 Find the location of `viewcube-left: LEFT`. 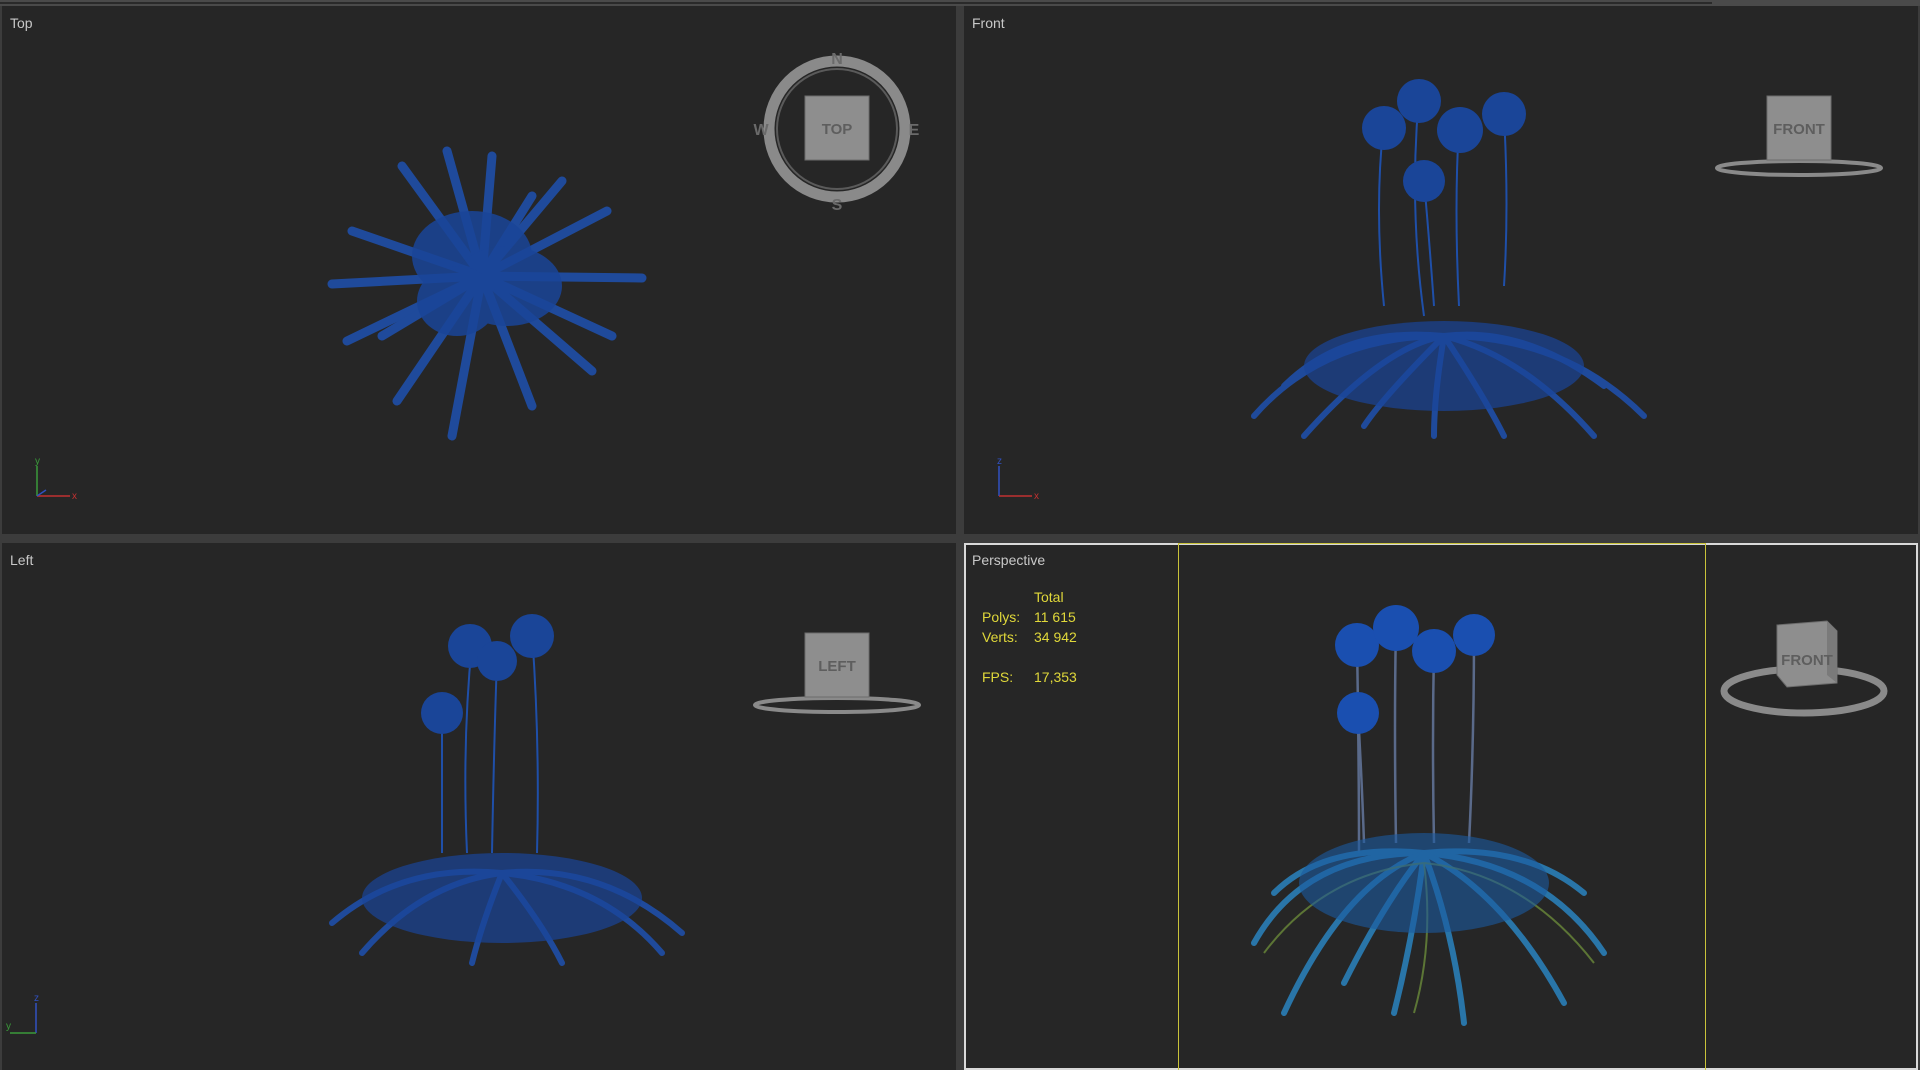

viewcube-left: LEFT is located at coordinates (837, 673).